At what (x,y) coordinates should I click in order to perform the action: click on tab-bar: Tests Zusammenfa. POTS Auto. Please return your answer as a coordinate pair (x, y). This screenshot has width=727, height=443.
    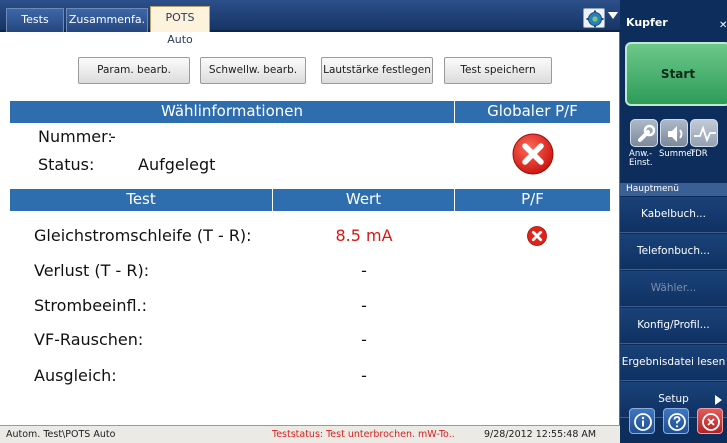
    Looking at the image, I should click on (310, 23).